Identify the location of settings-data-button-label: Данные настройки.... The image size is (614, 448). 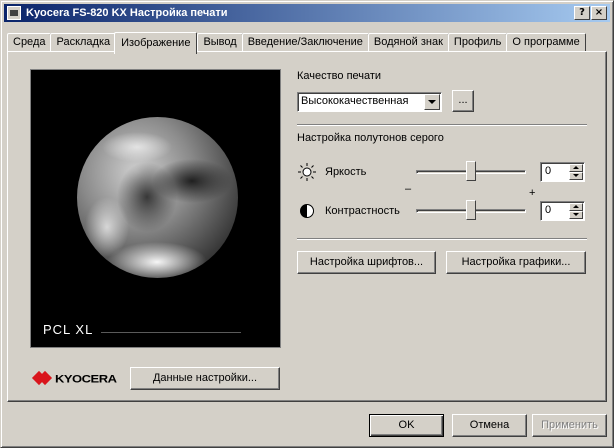
(205, 378).